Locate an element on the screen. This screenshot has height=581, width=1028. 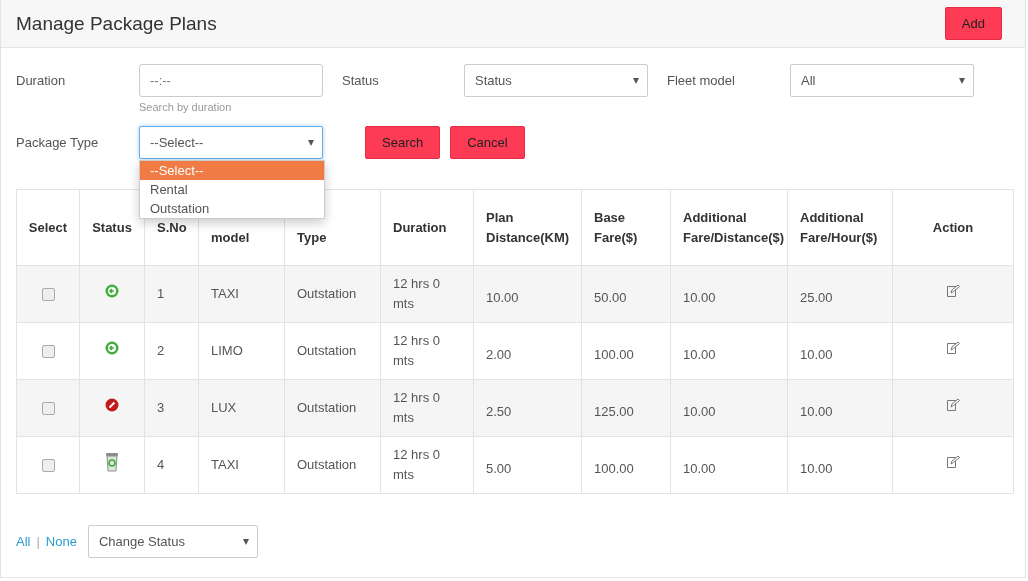
column-header: S.No is located at coordinates (172, 227).